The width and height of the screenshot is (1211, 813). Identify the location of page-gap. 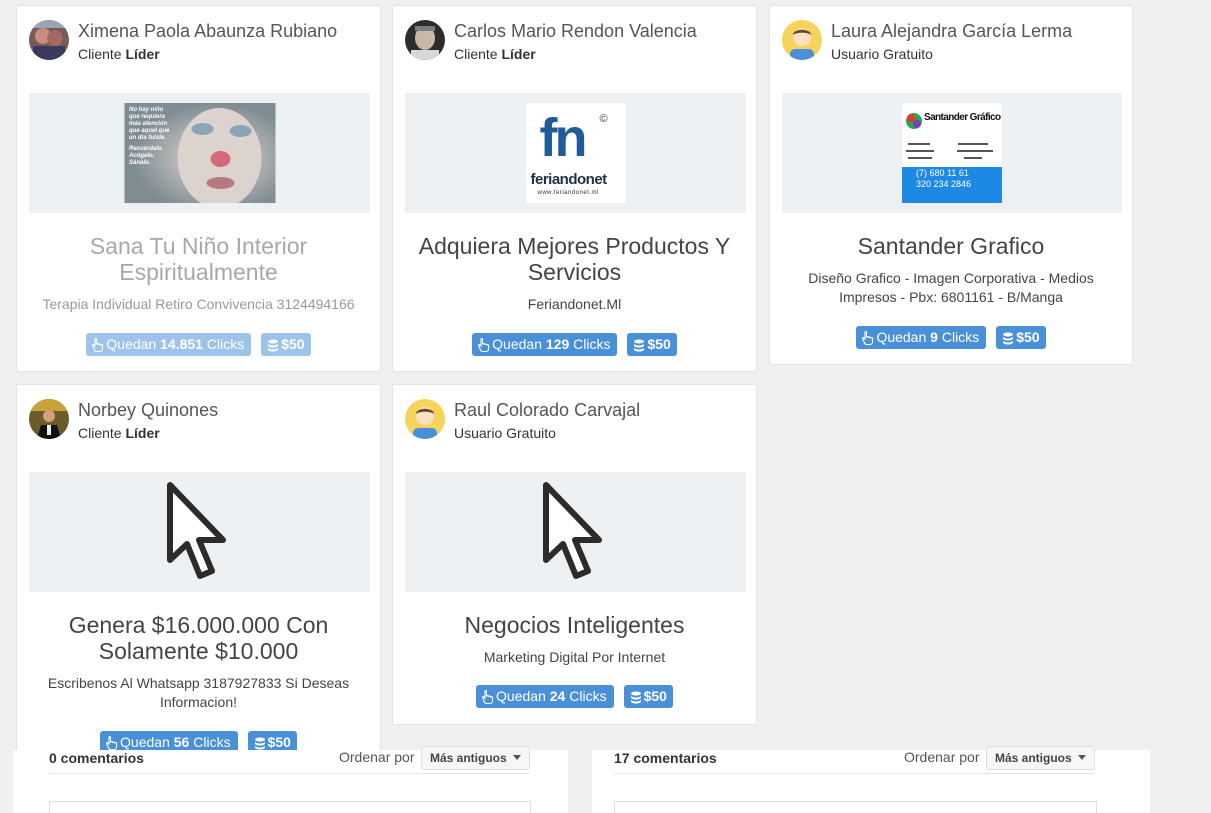
(580, 781).